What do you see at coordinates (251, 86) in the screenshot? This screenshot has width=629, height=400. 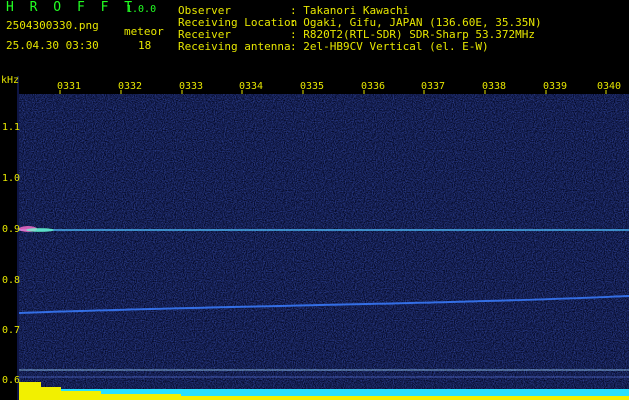 I see `x-tick-label: 0334` at bounding box center [251, 86].